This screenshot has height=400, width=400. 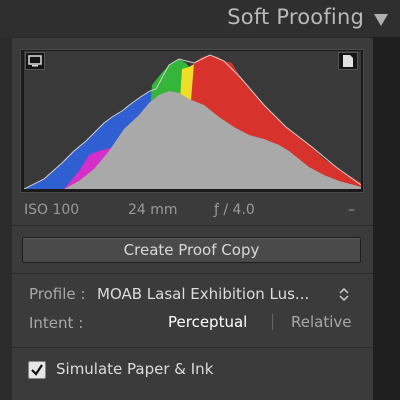 I want to click on highlight-clipping-icon, so click(x=348, y=61).